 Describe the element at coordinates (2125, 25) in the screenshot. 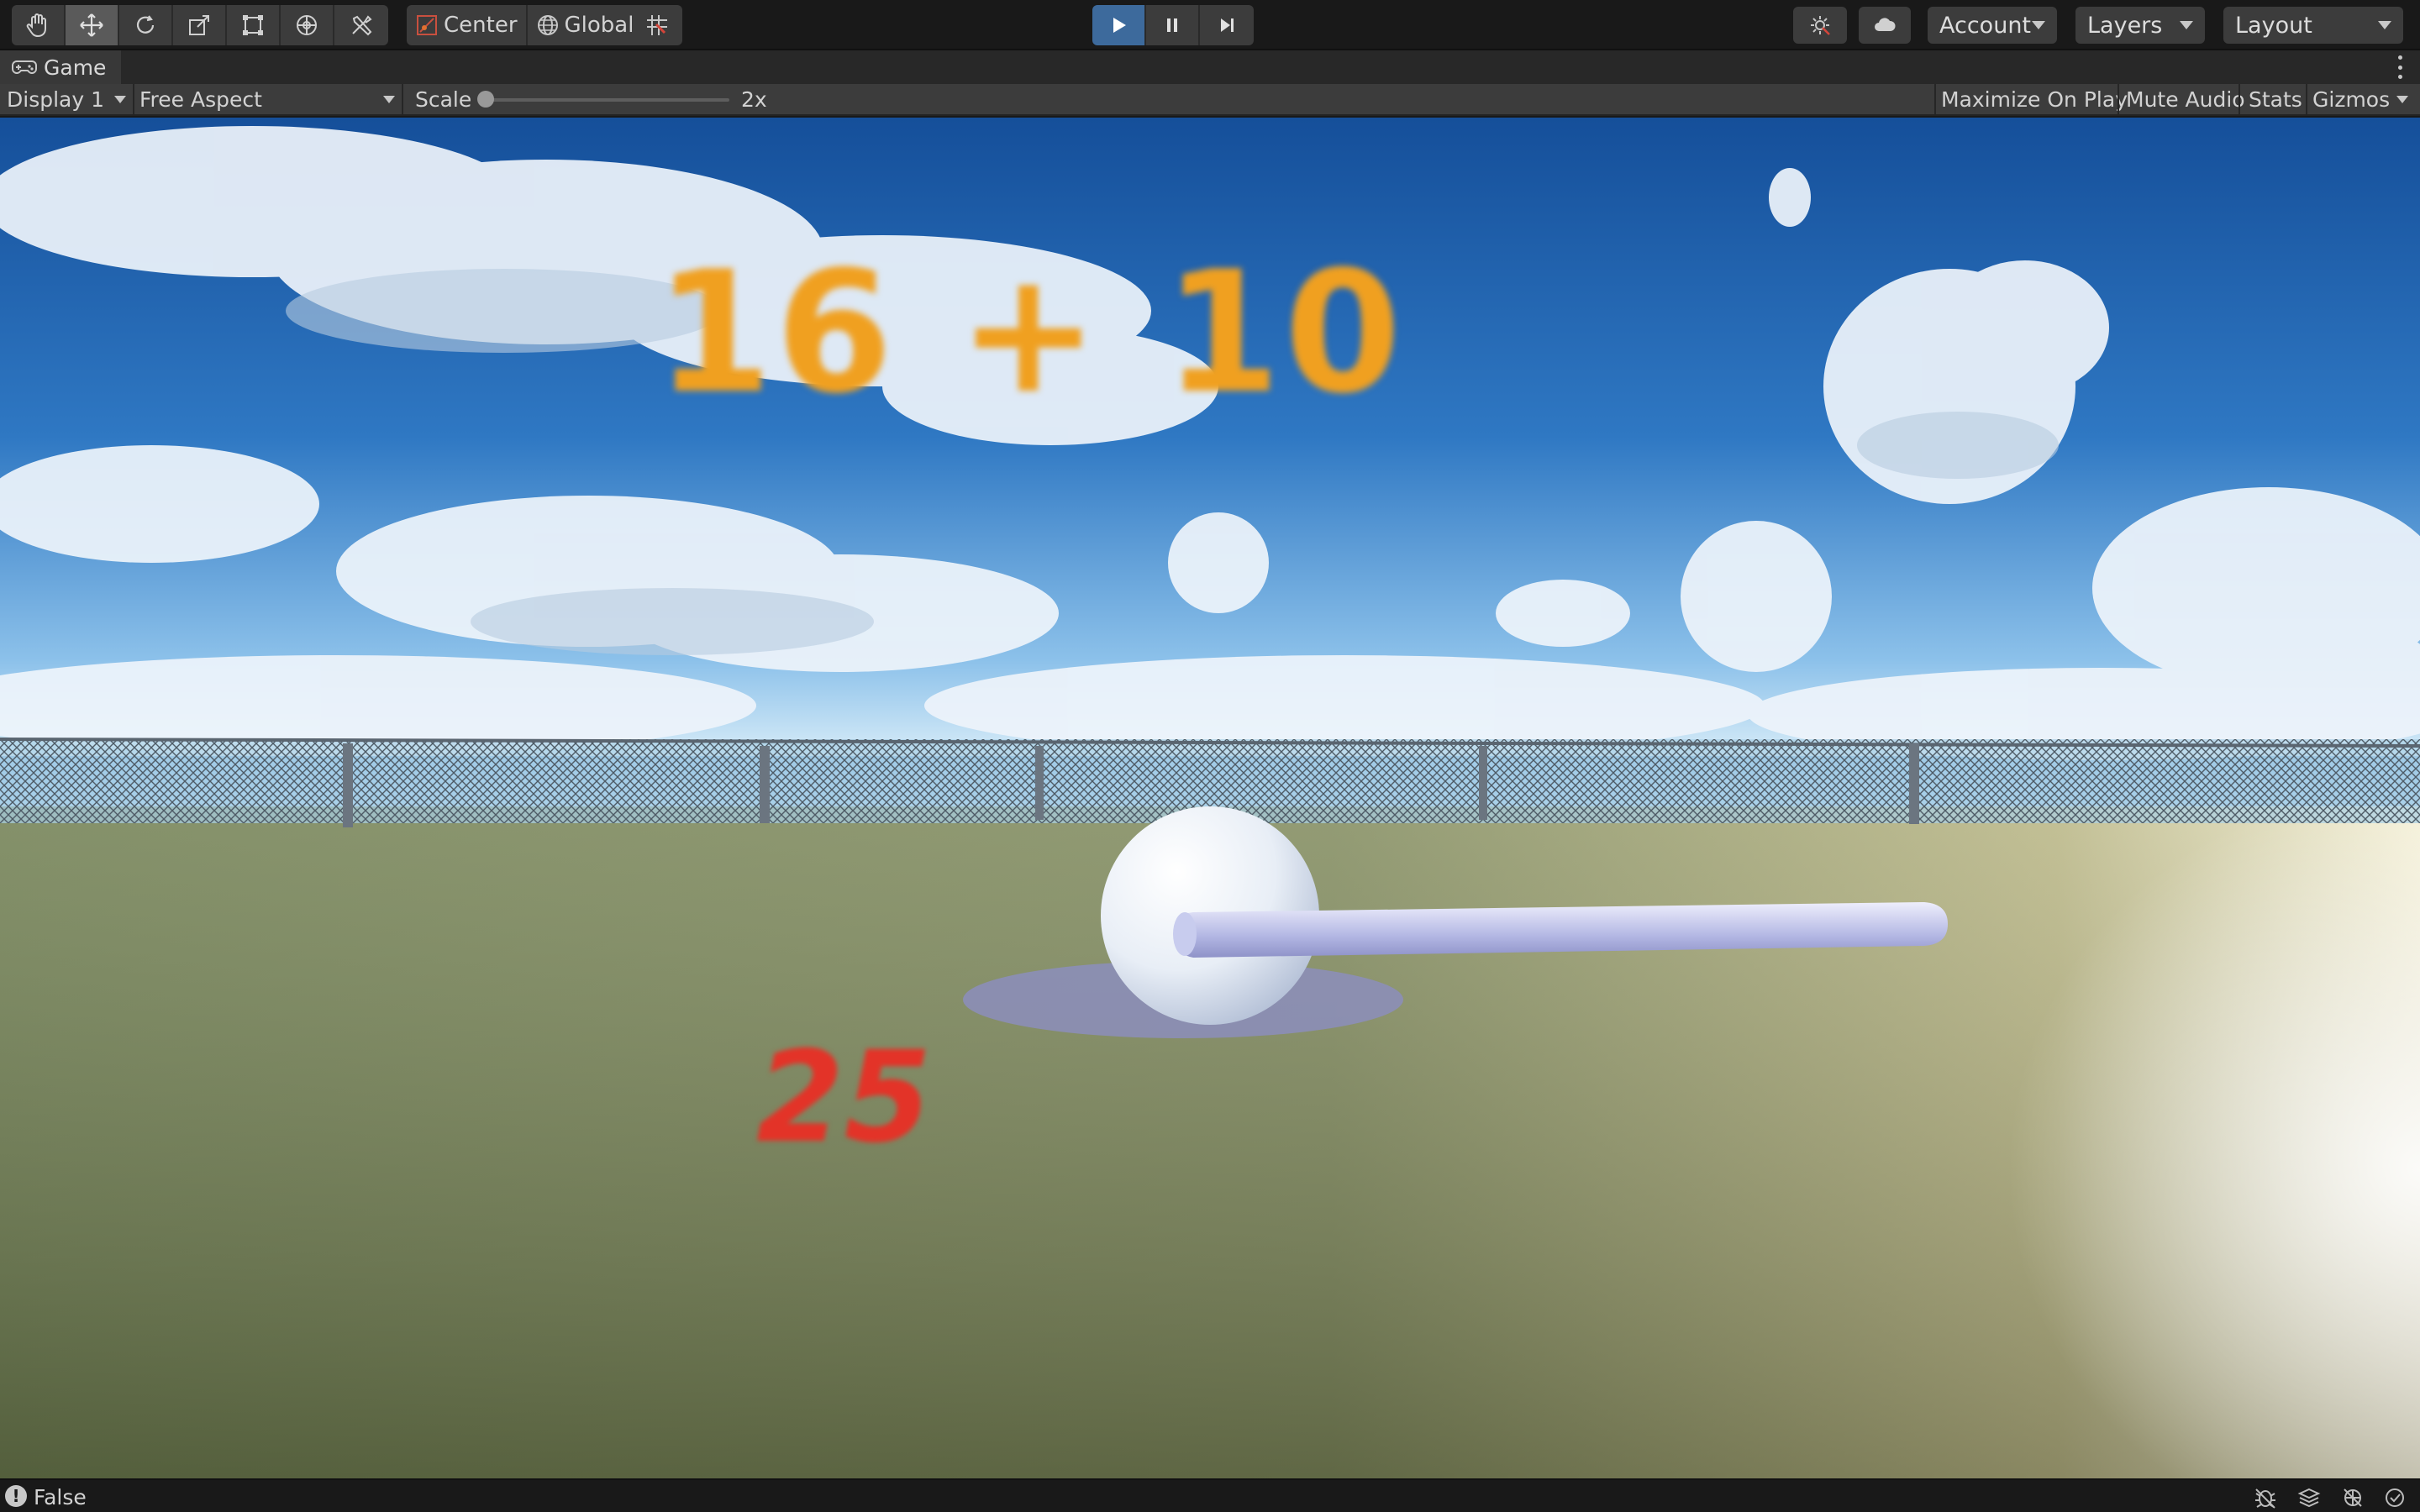

I see `layers-label: Layers` at that location.